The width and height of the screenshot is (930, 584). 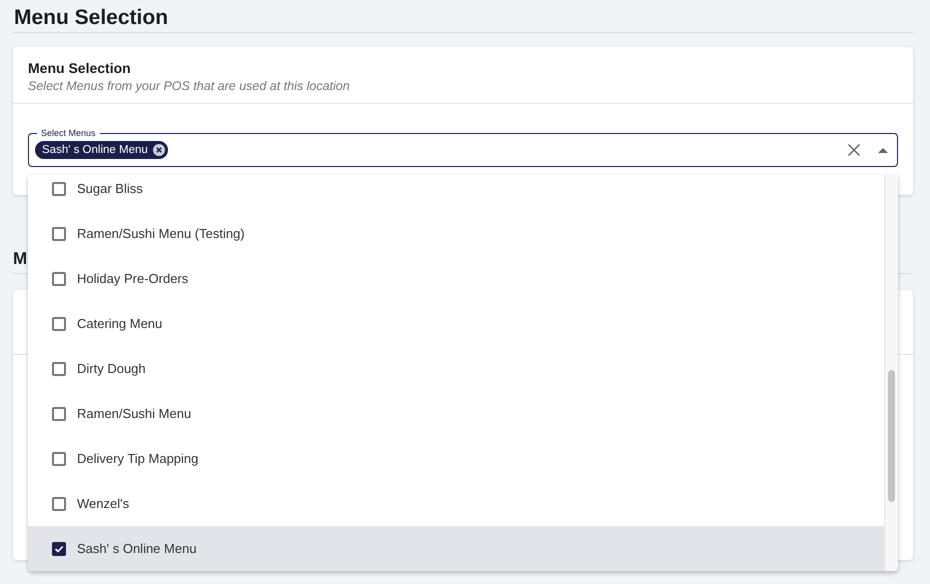 I want to click on menu-option: Sugar Bliss, so click(x=456, y=193).